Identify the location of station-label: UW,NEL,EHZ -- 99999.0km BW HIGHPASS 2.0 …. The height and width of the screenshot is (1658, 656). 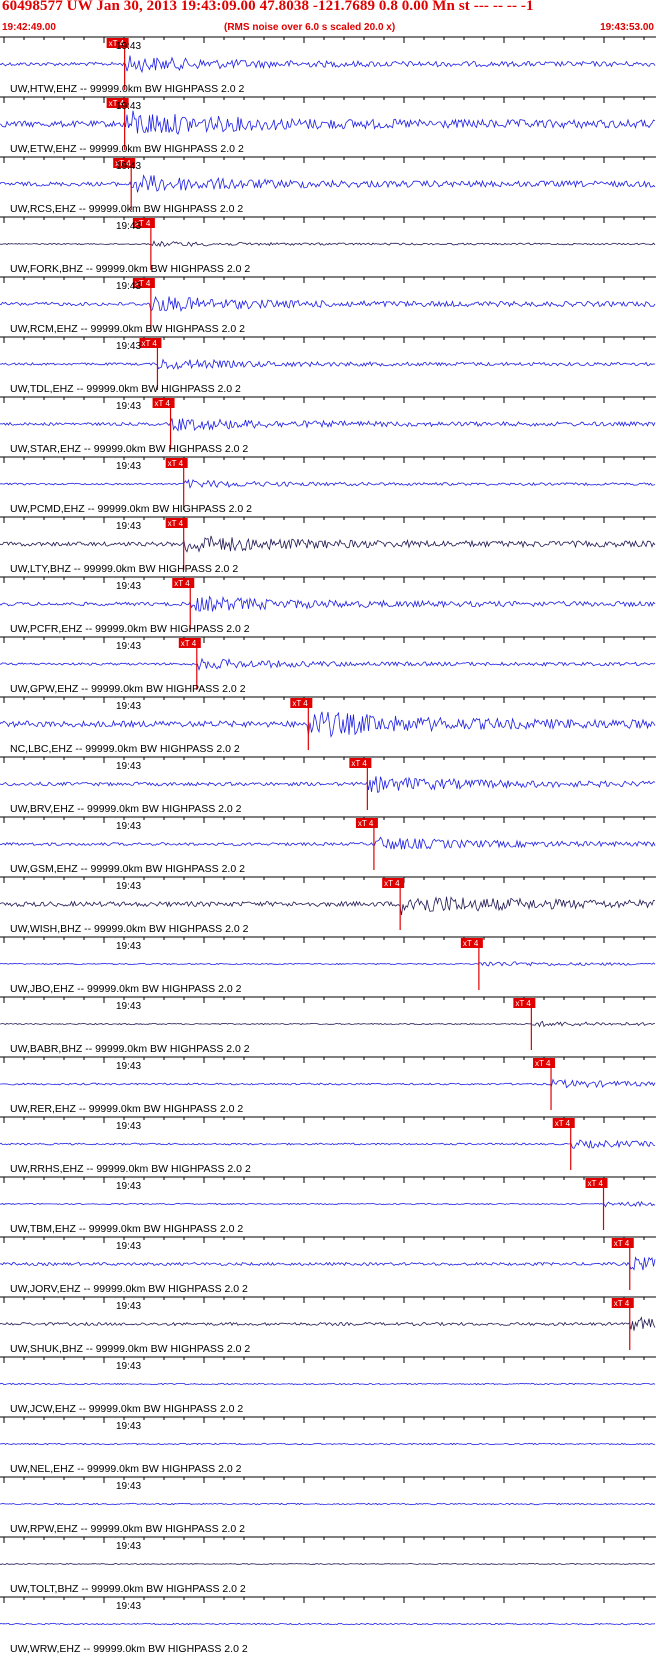
(126, 1469).